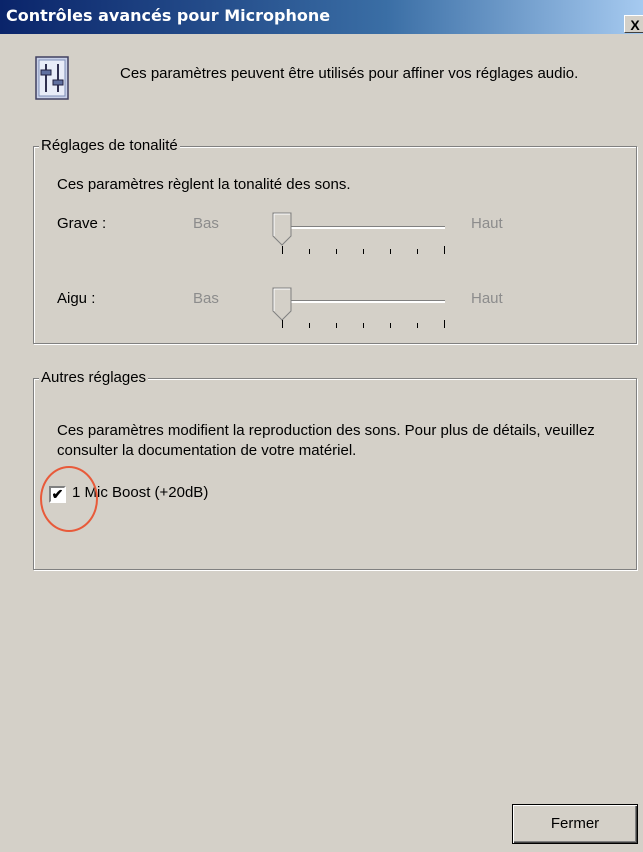  Describe the element at coordinates (82, 223) in the screenshot. I see `bass-label: Grave :` at that location.